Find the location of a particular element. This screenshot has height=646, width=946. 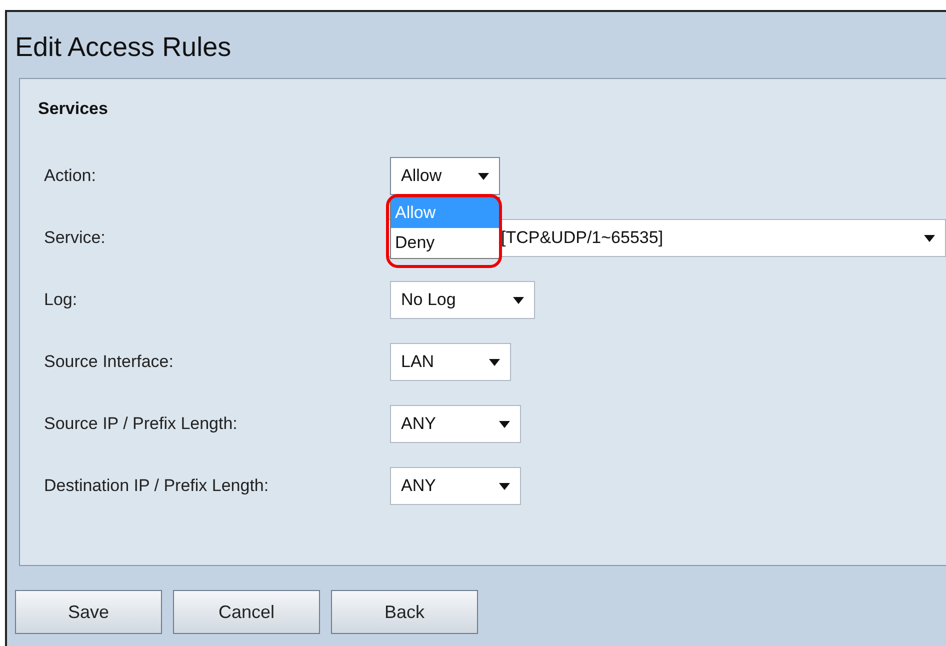

action-button: Back is located at coordinates (404, 612).